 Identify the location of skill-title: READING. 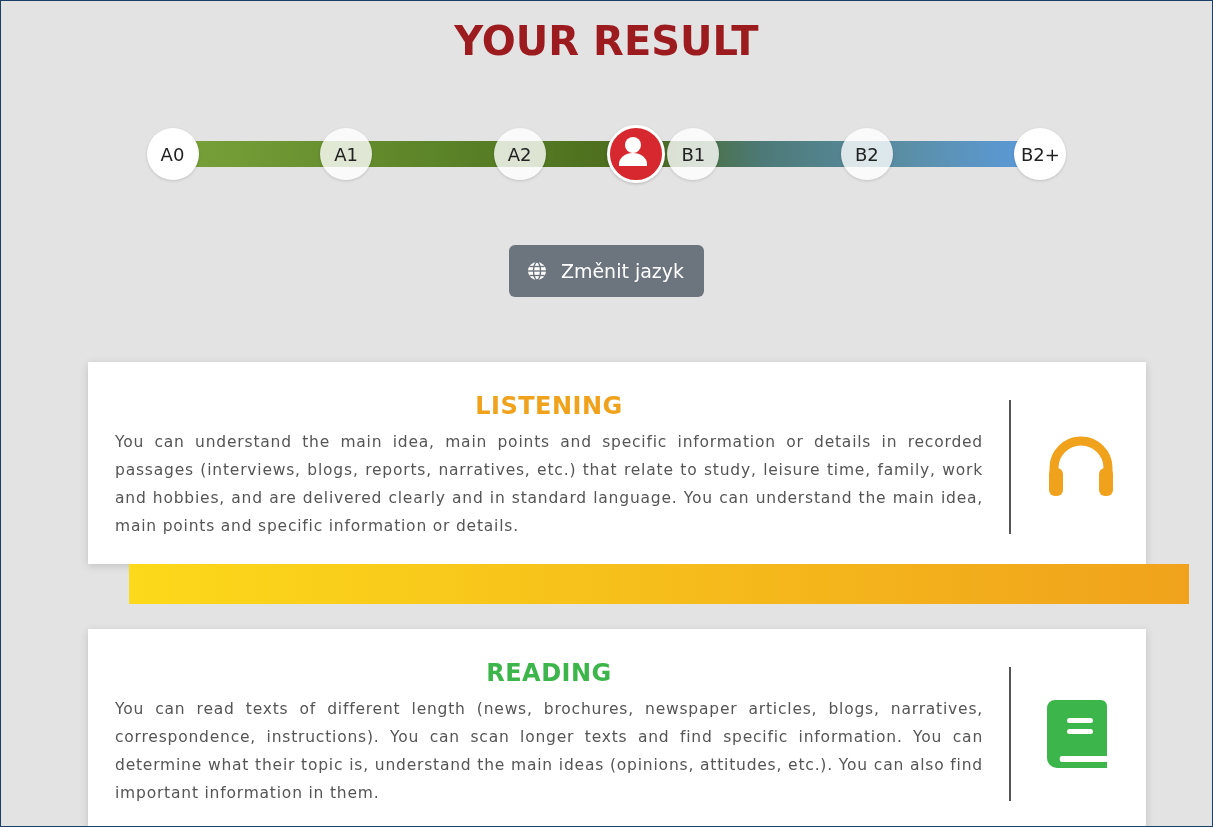
(549, 673).